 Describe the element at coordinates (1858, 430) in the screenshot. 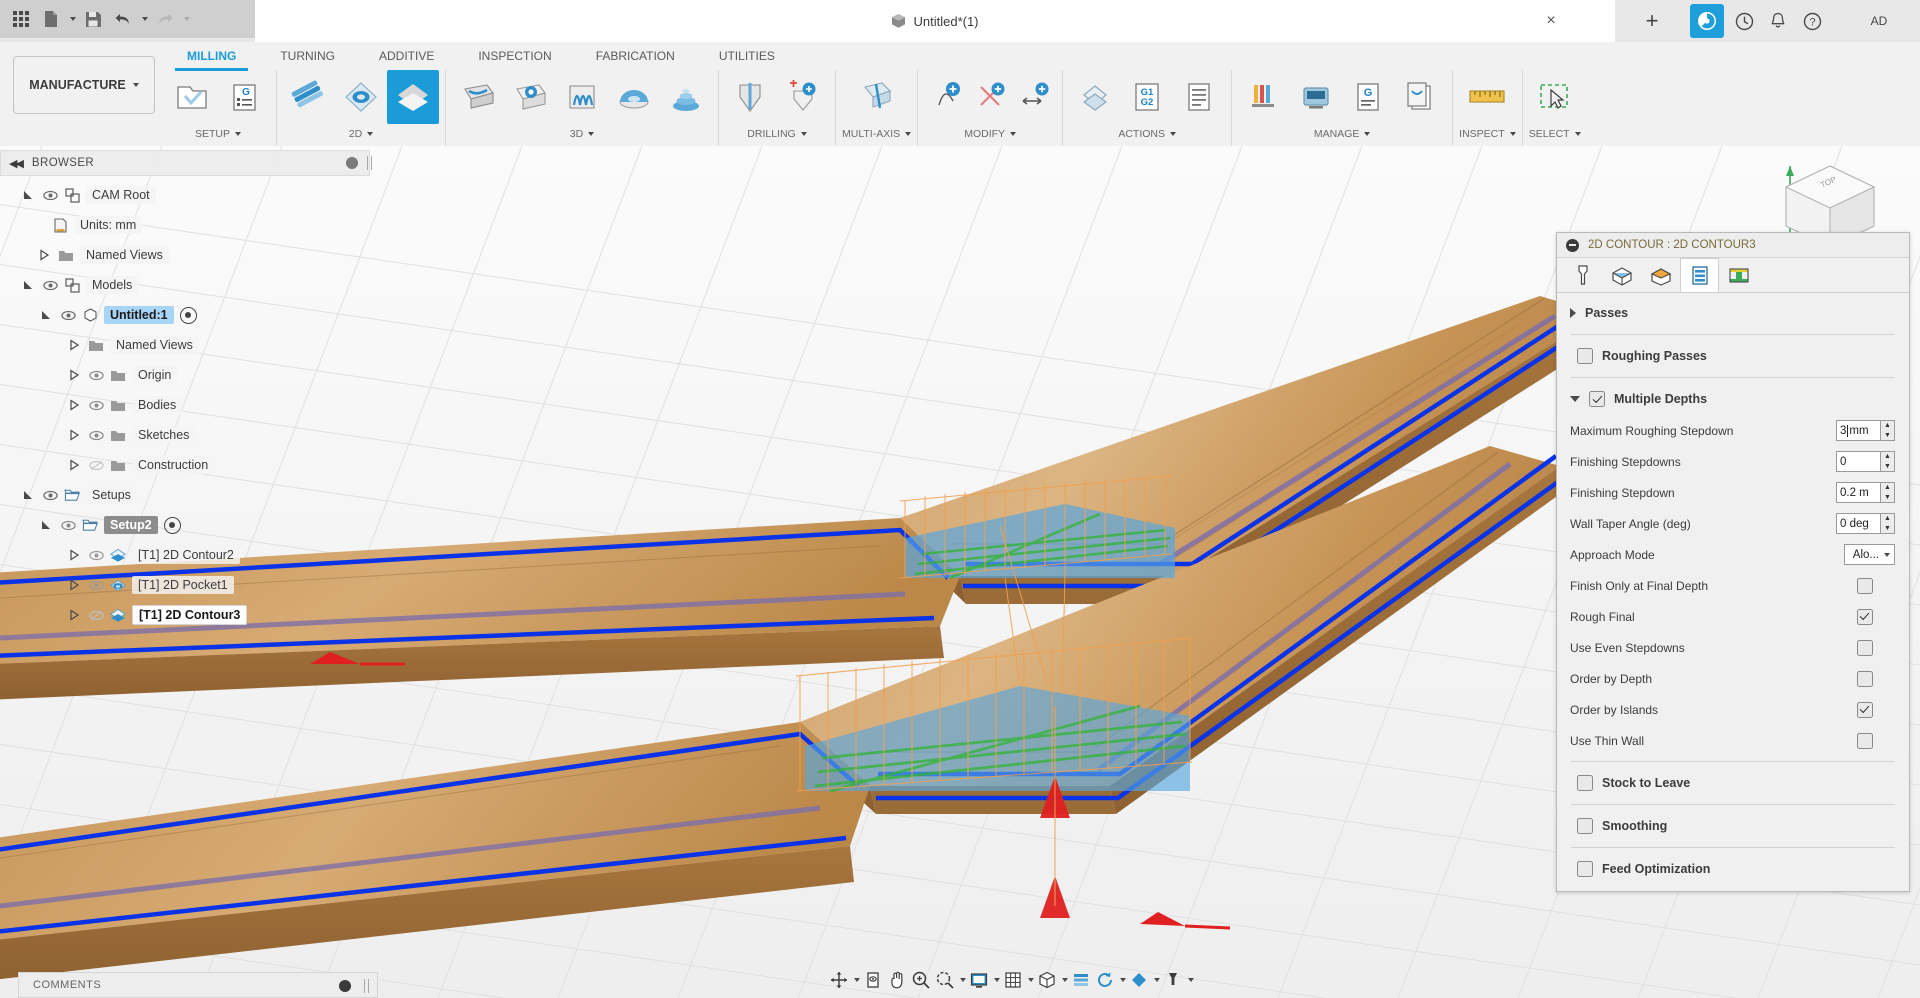

I see `maximum-roughing-stepdown-input: 3 mm` at that location.